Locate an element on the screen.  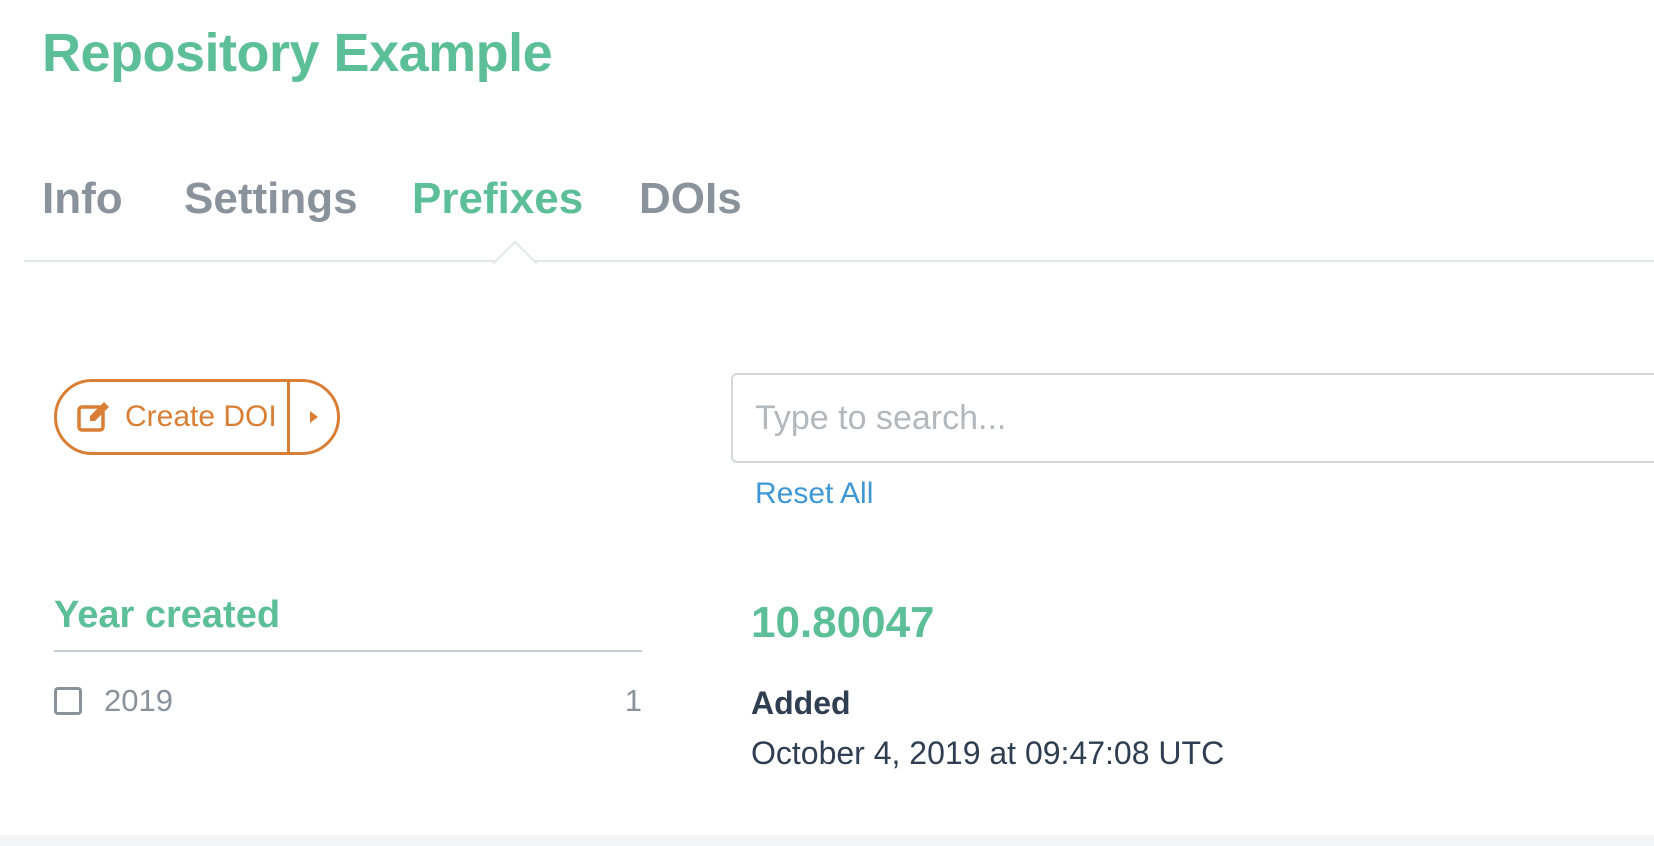
prefix-link: 10.80047 is located at coordinates (843, 623).